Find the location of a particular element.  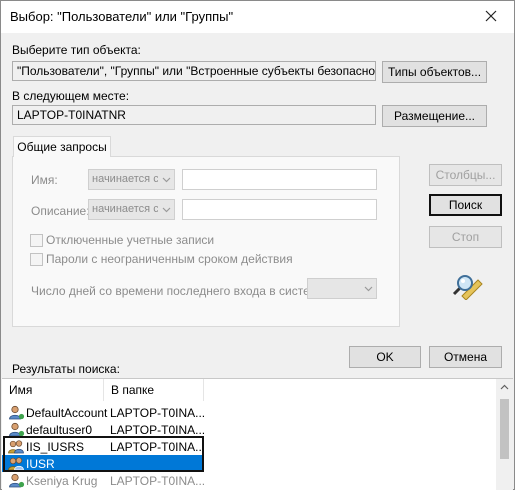

location-field: LAPTOP-T0INATNR is located at coordinates (194, 115).